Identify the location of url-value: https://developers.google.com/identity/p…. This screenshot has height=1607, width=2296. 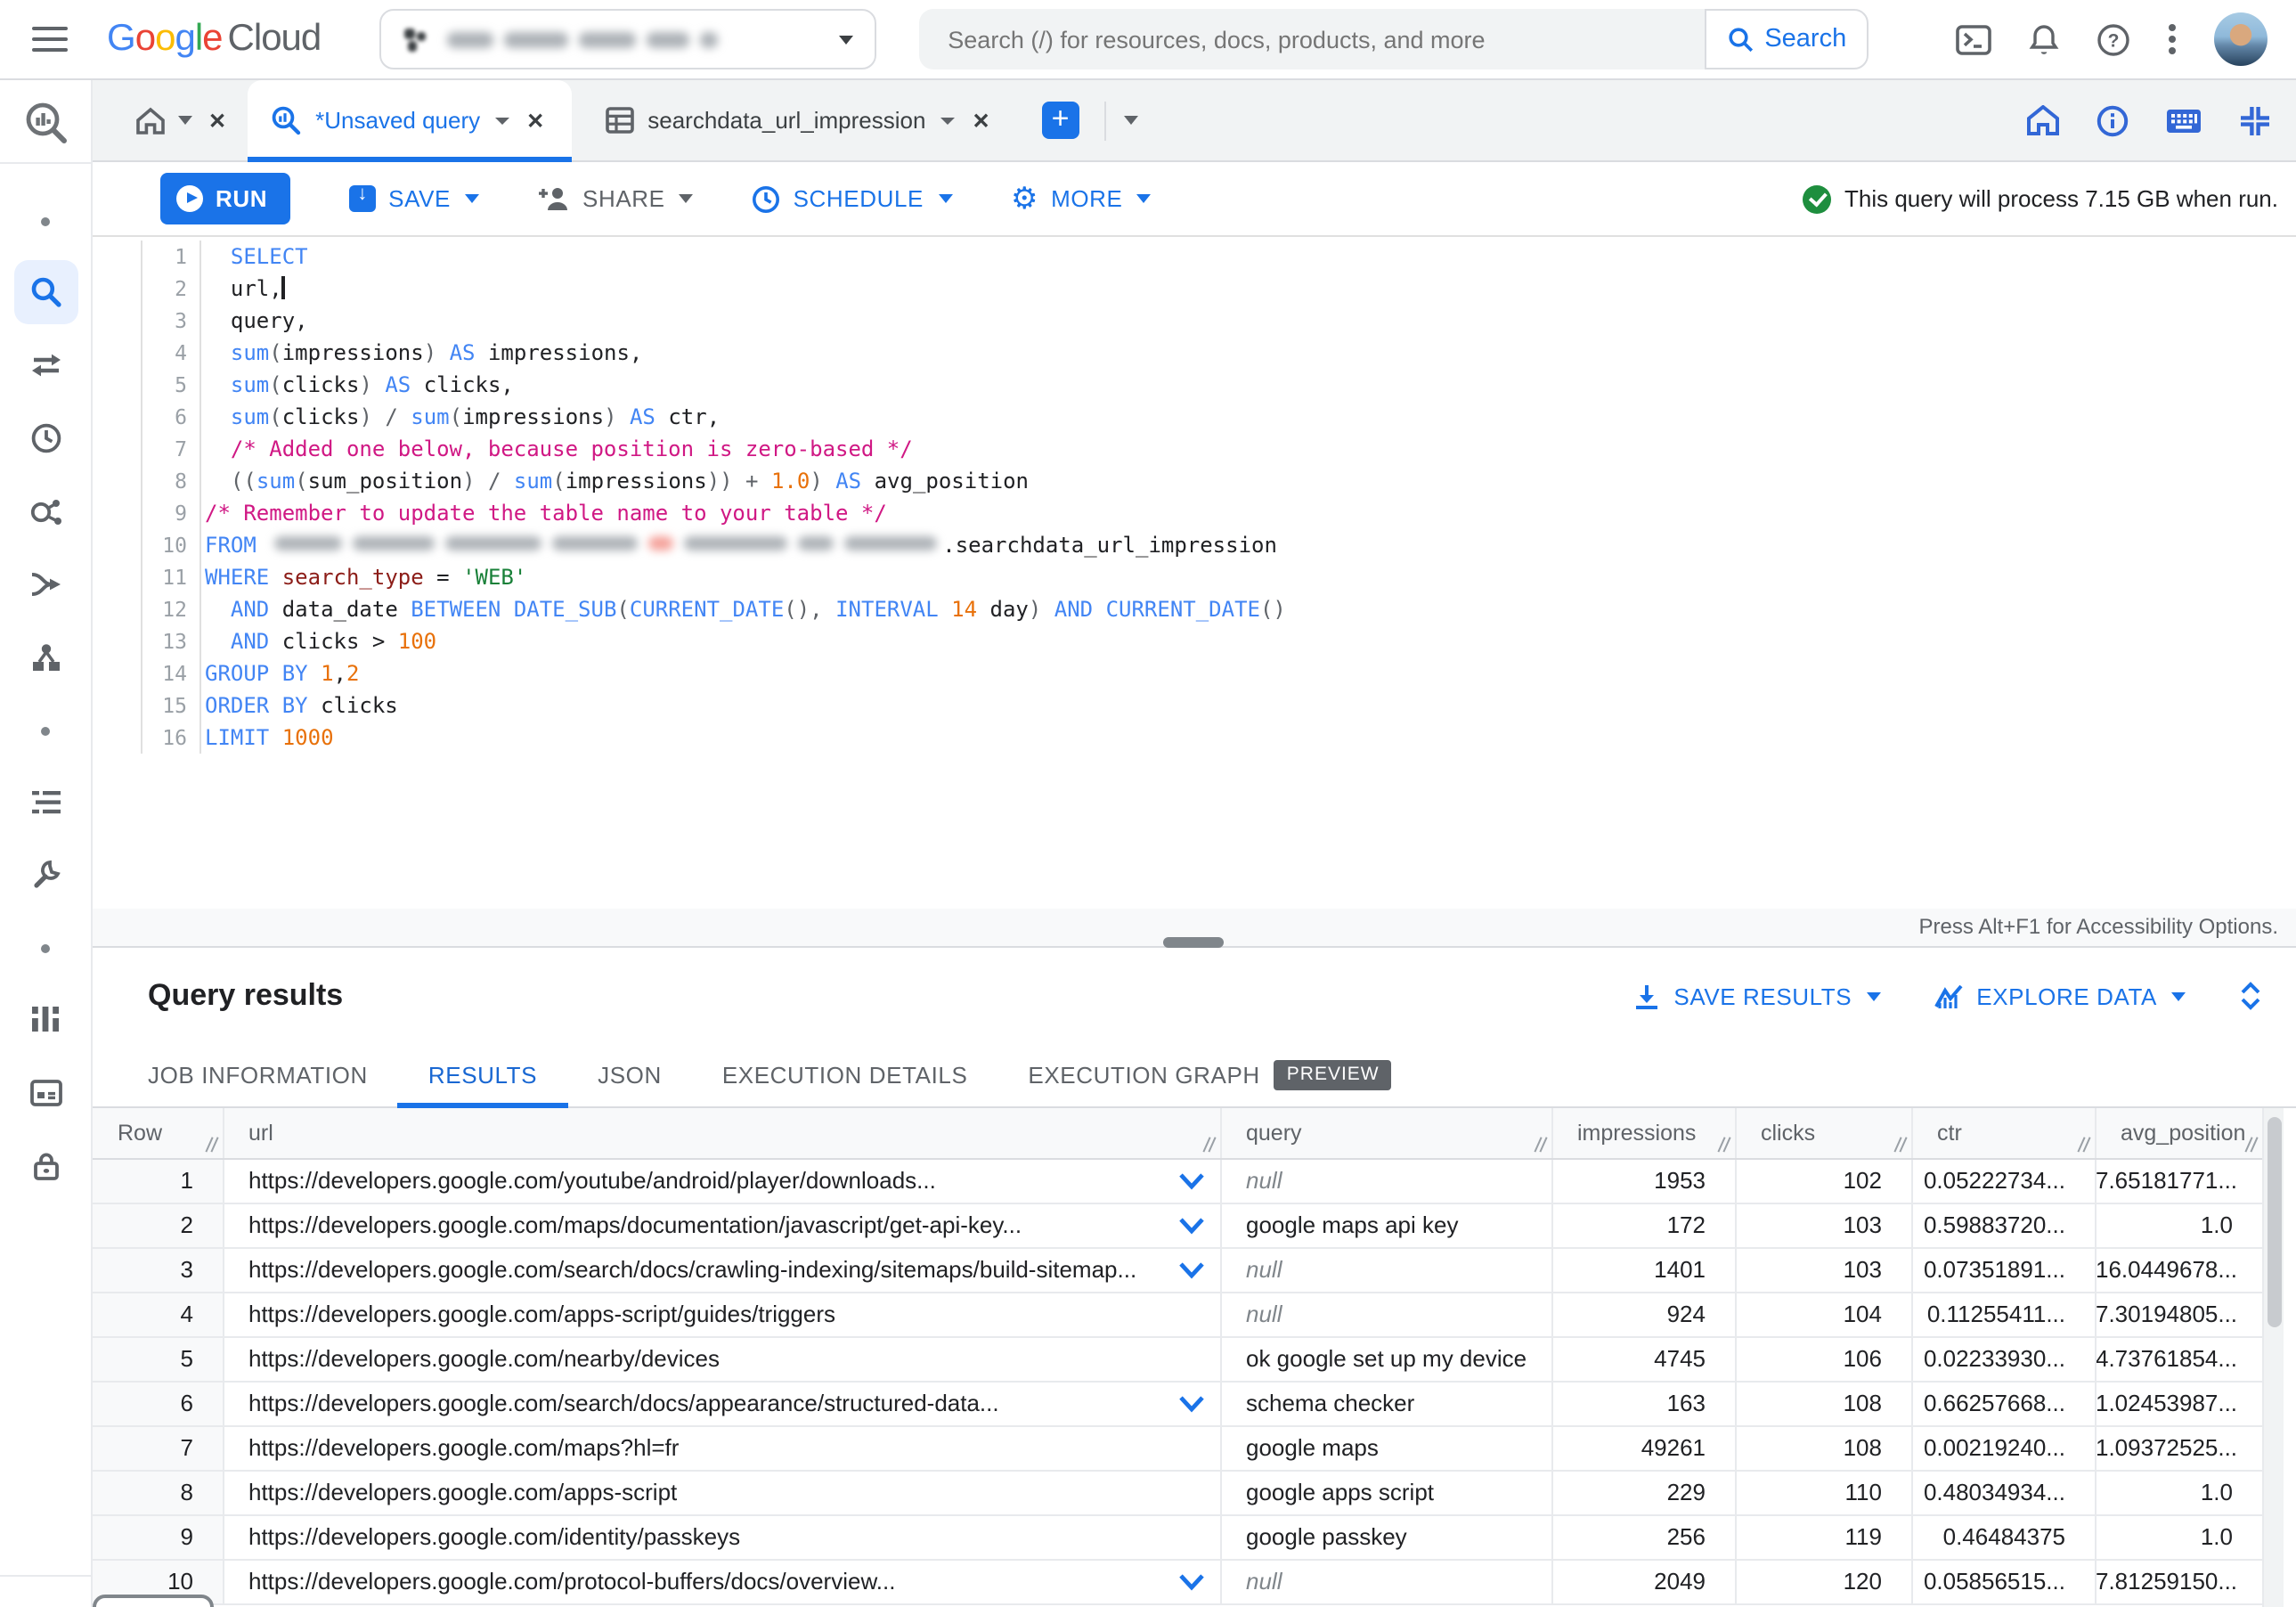
(494, 1536).